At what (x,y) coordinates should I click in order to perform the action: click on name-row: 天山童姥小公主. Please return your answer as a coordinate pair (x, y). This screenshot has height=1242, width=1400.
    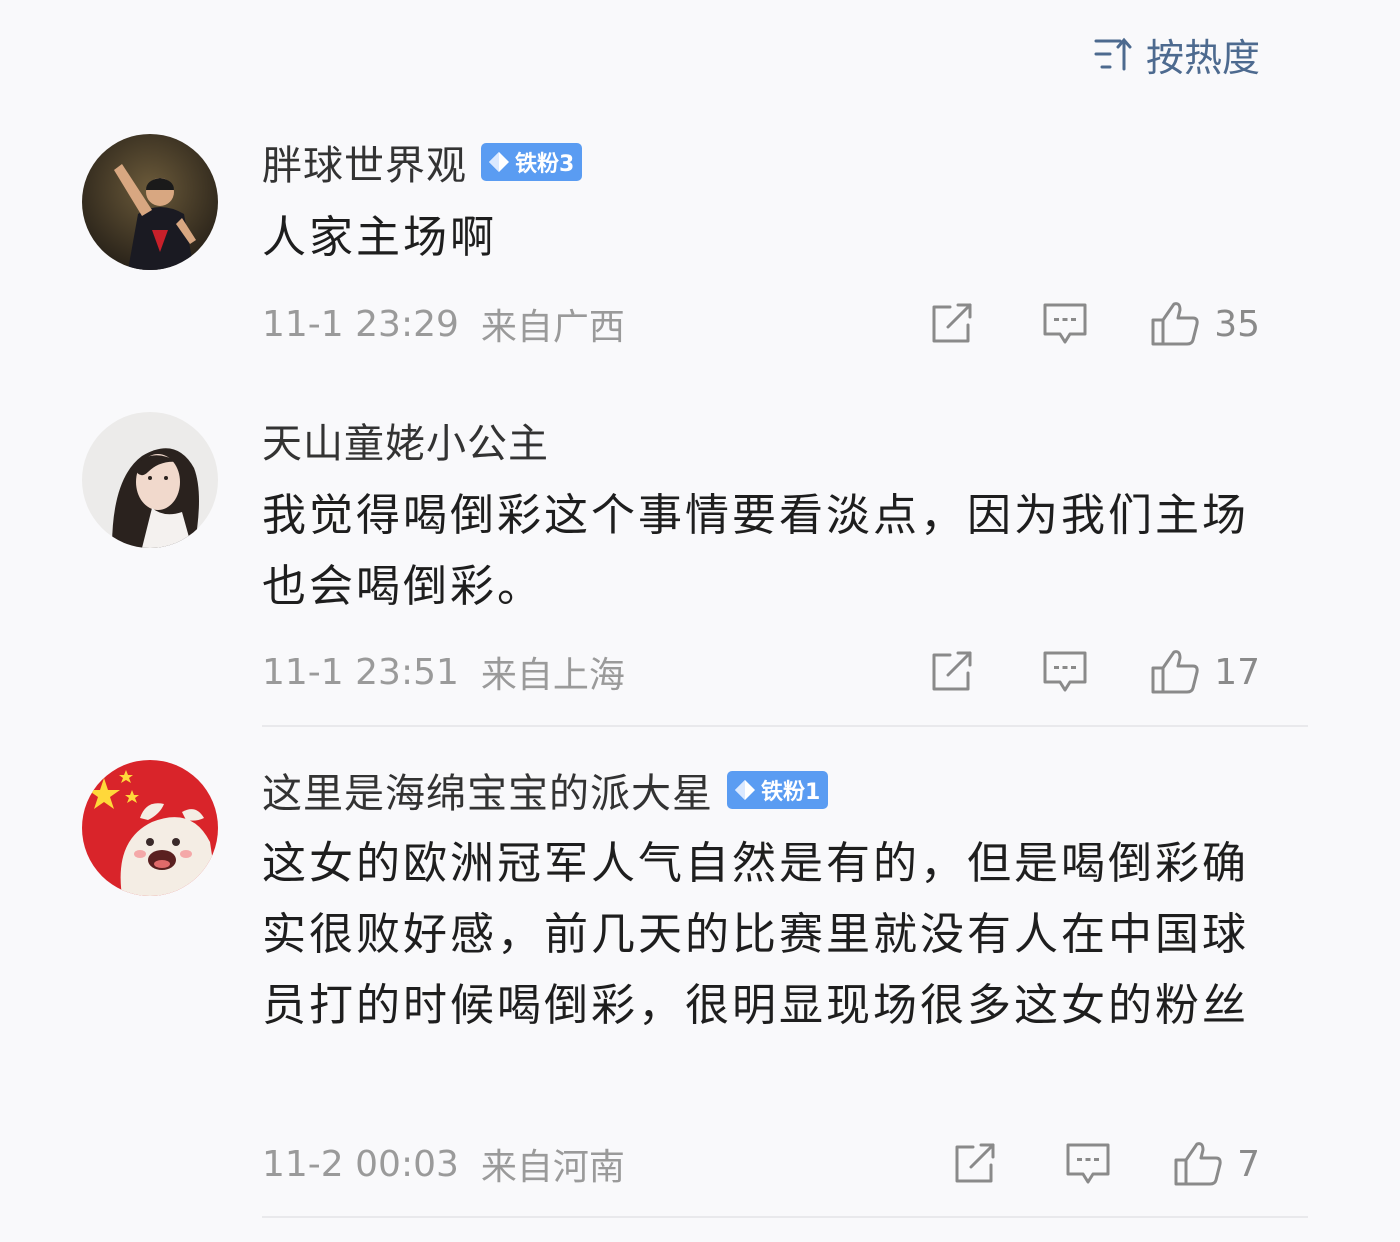
    Looking at the image, I should click on (405, 440).